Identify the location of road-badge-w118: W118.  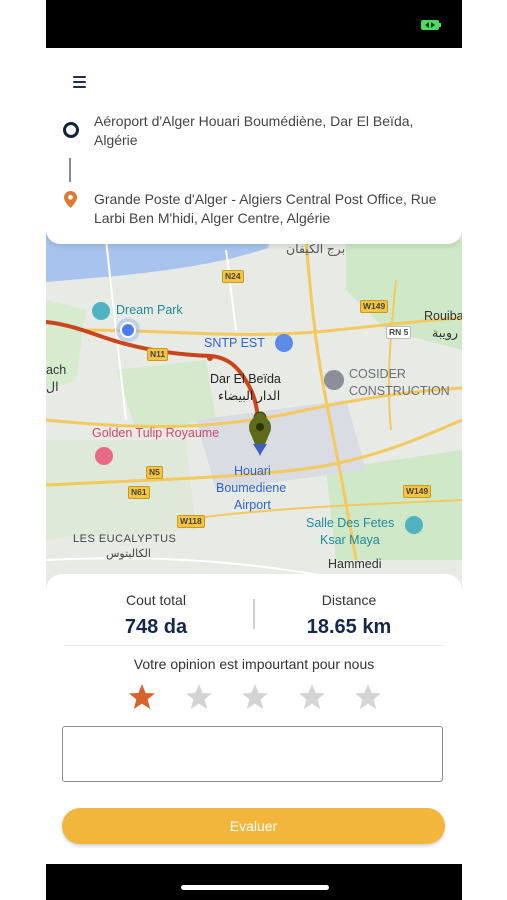
(191, 521).